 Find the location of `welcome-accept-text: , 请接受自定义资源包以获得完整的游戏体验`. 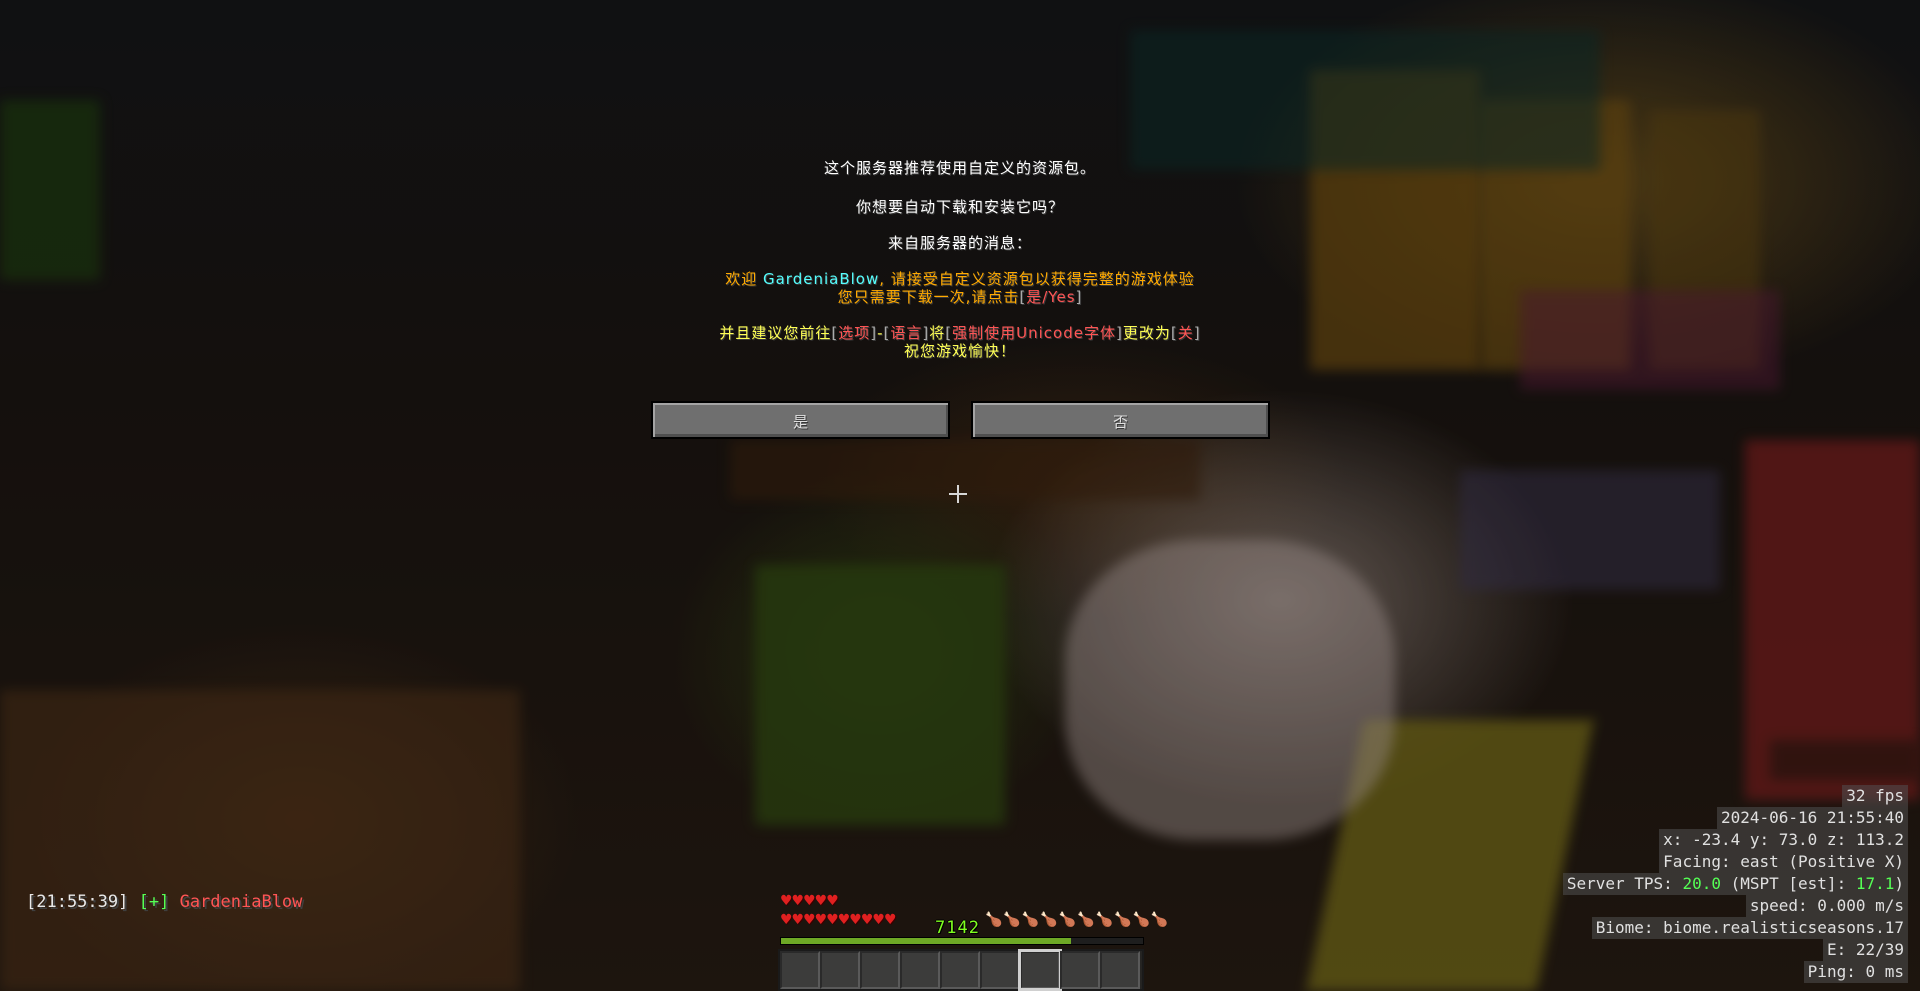

welcome-accept-text: , 请接受自定义资源包以获得完整的游戏体验 is located at coordinates (1037, 279).